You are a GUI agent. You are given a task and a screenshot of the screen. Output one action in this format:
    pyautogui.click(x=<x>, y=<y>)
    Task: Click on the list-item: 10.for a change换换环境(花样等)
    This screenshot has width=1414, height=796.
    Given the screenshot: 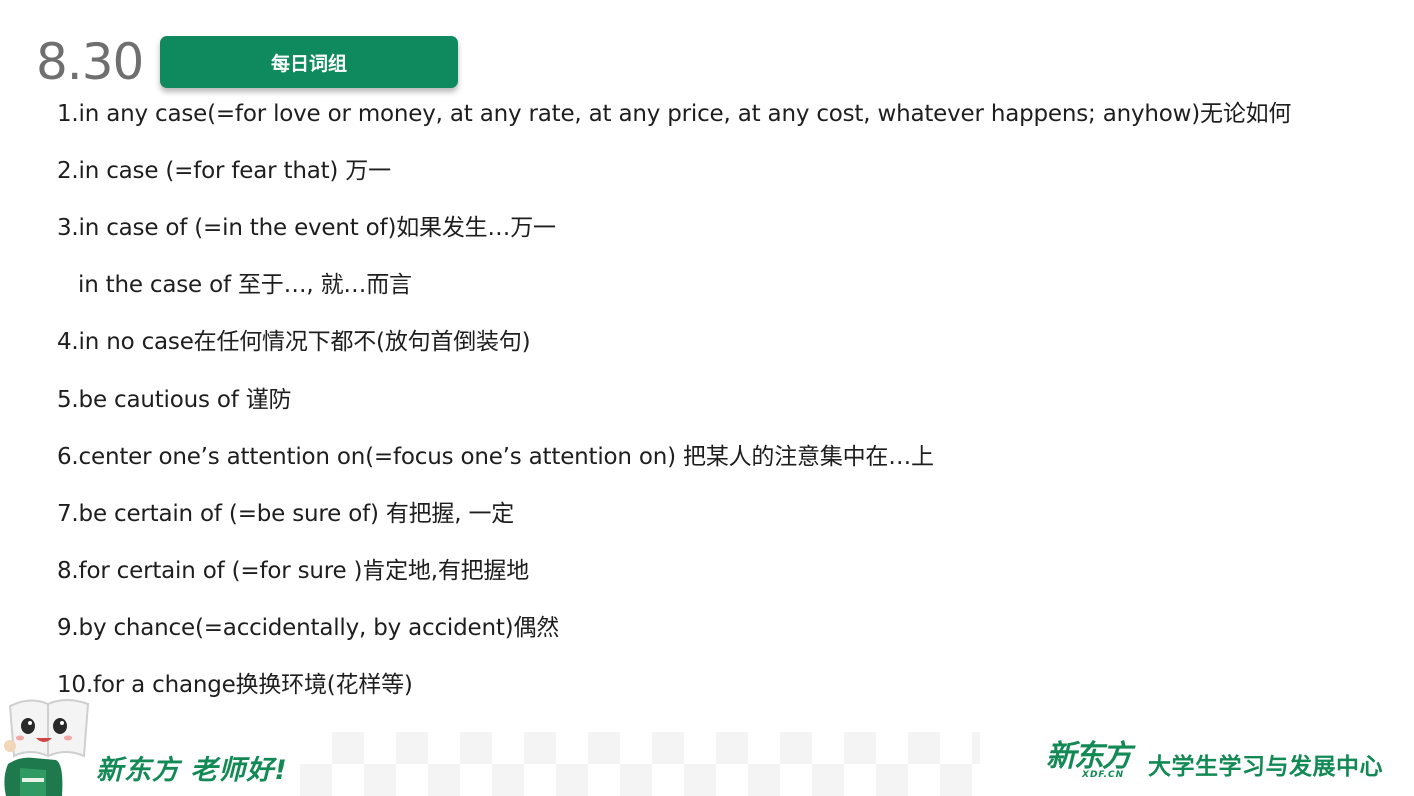 What is the action you would take?
    pyautogui.click(x=235, y=685)
    